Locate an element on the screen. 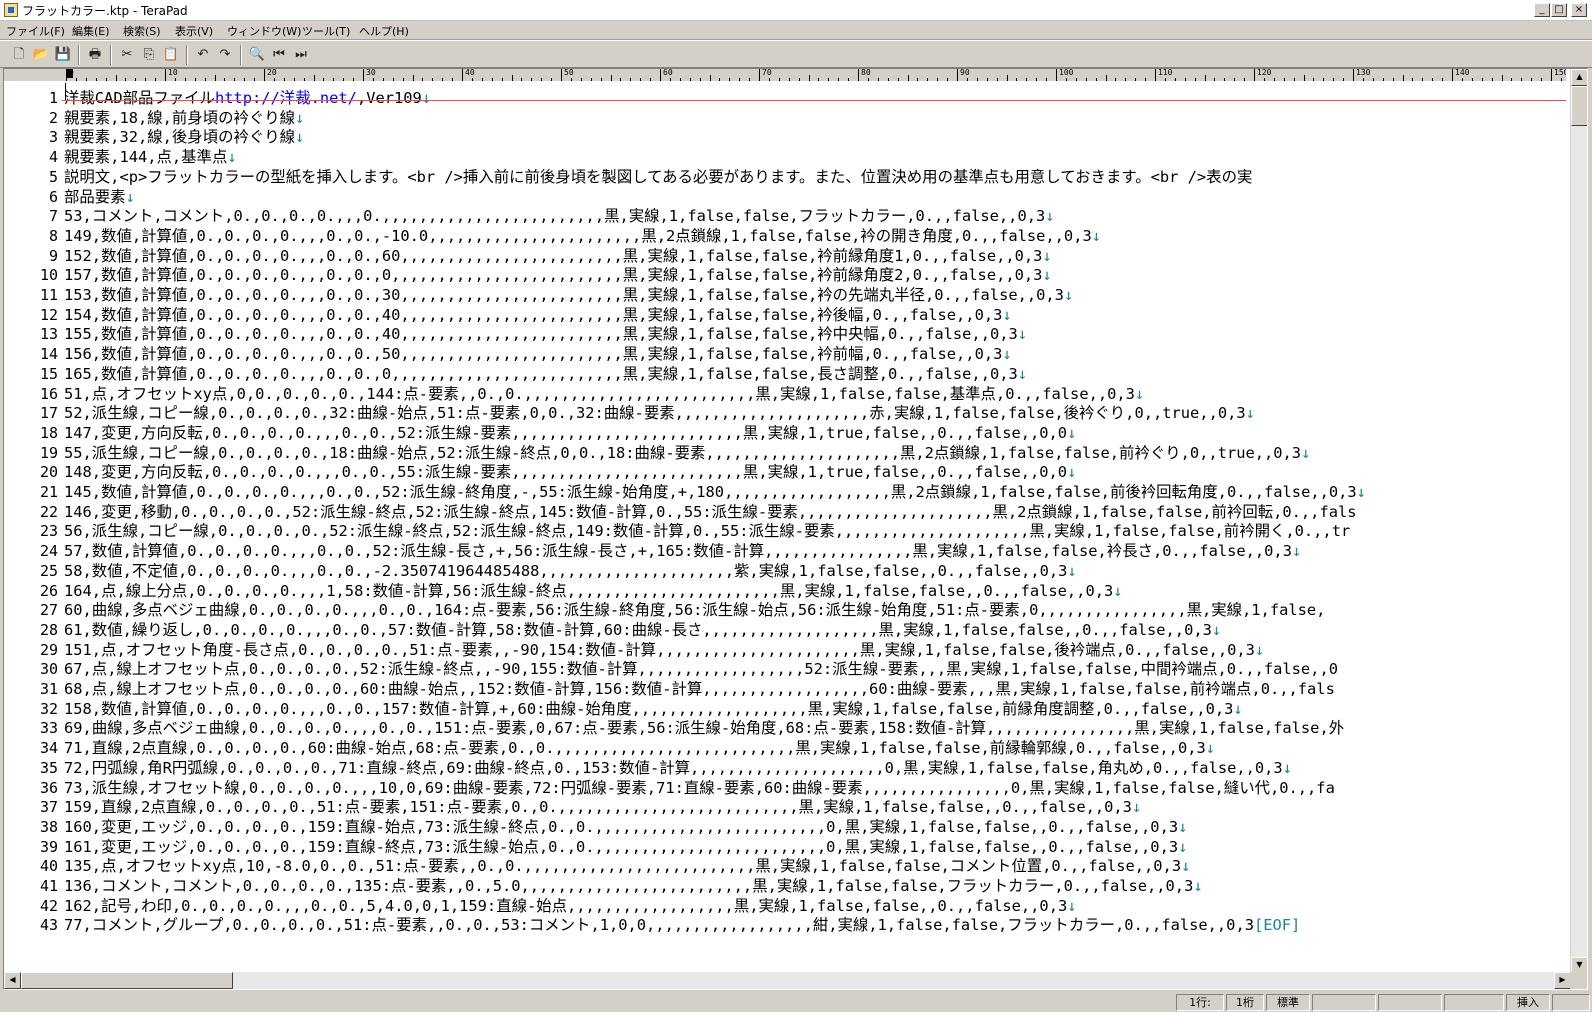  toolbar: 🗋 📂 💾 🖶 ✂ ⎘ 📋 ↶ ↷ 🔍 ⏮ ⏭ is located at coordinates (796, 54).